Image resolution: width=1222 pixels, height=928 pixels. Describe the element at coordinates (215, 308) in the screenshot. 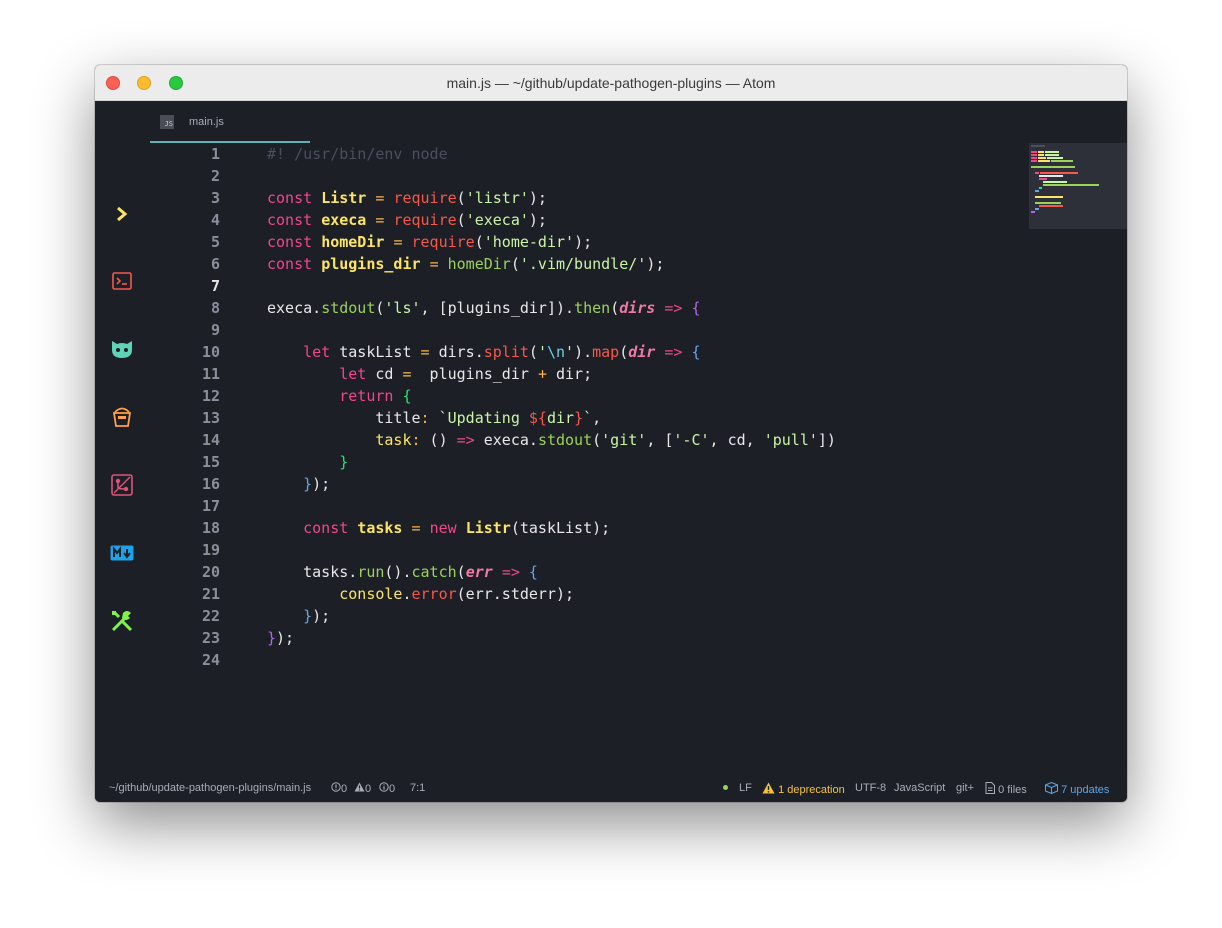

I see `line-number: 8` at that location.